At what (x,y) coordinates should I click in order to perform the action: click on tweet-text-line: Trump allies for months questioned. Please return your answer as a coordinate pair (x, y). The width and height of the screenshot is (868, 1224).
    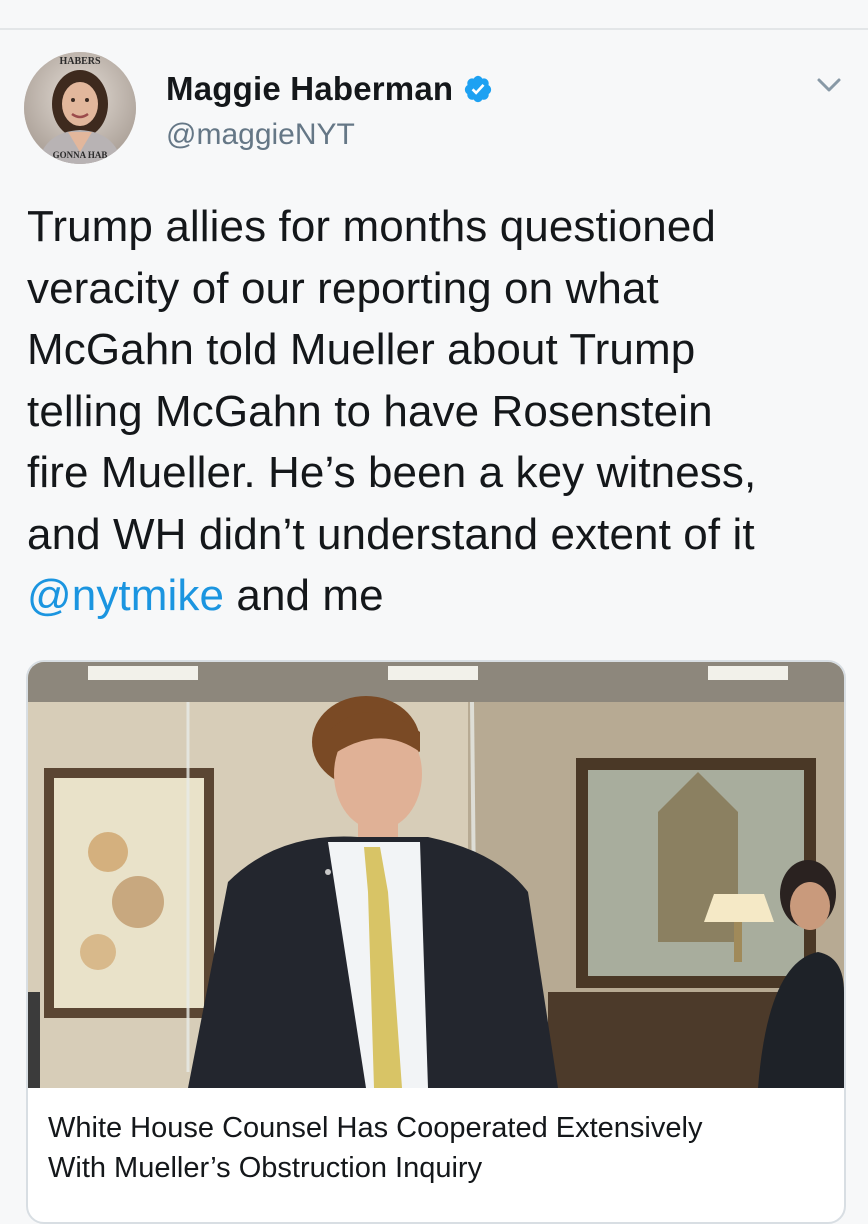
    Looking at the image, I should click on (371, 226).